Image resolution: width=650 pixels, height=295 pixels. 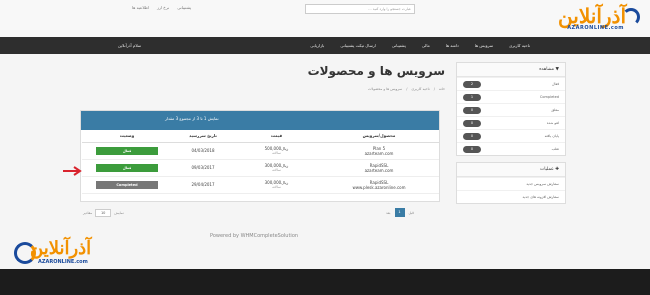 I want to click on nav-client-area: ناحیه کاربری, so click(x=519, y=45).